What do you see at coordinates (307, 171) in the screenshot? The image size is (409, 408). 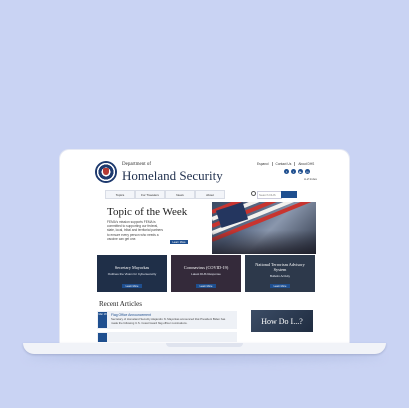 I see `linkedin-icon: in` at bounding box center [307, 171].